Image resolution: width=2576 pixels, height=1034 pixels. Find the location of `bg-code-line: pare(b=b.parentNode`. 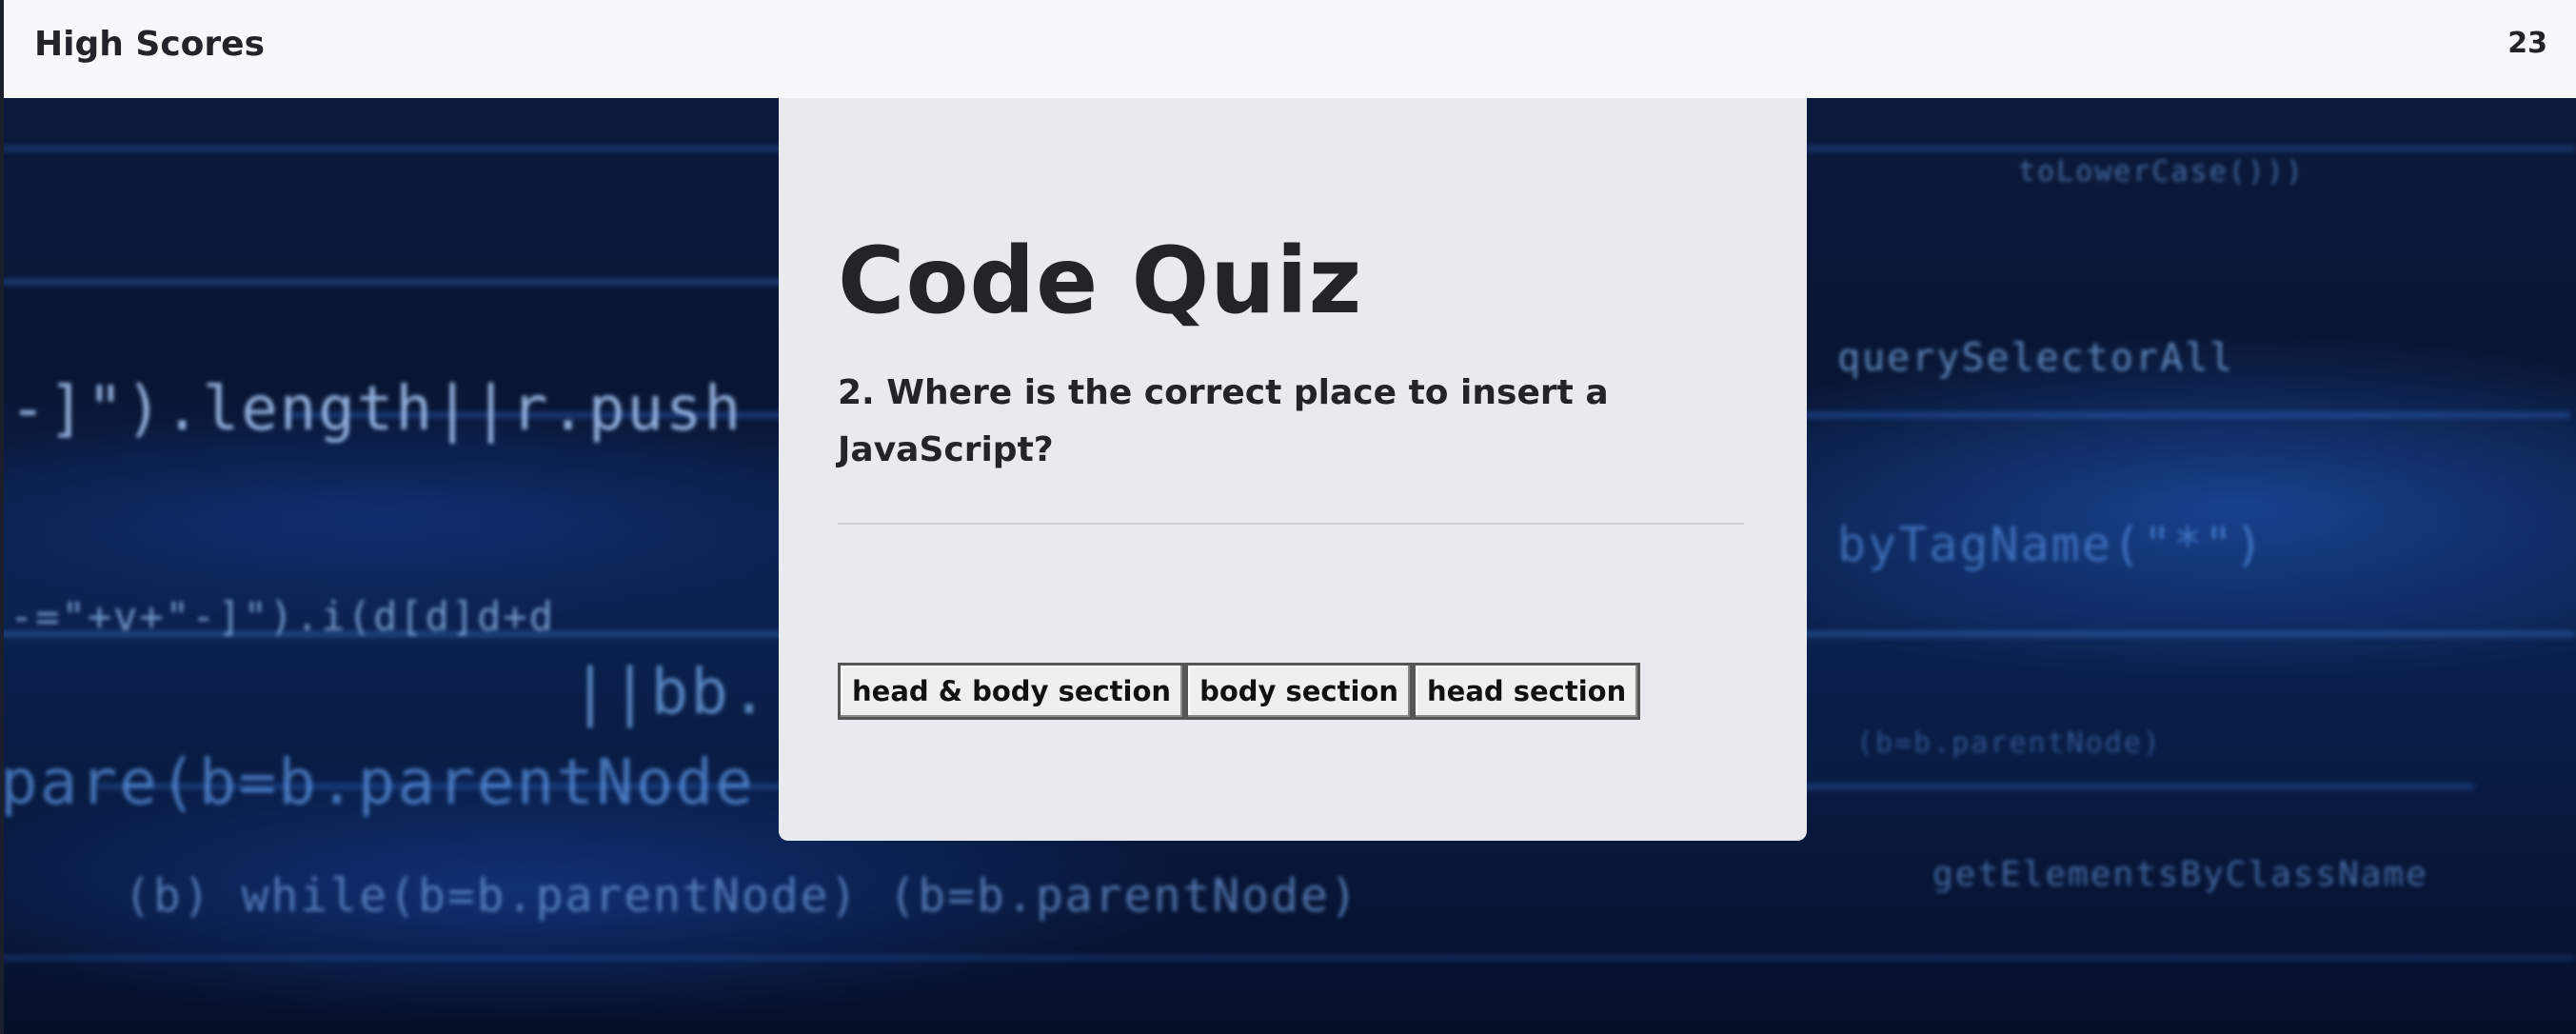

bg-code-line: pare(b=b.parentNode is located at coordinates (377, 783).